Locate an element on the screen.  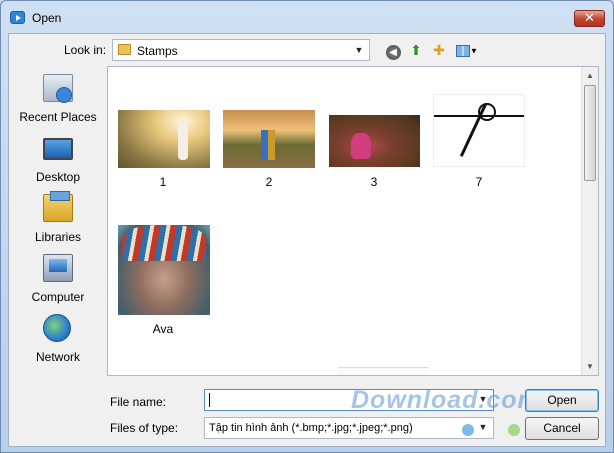
file-label: 7 is located at coordinates (479, 182).